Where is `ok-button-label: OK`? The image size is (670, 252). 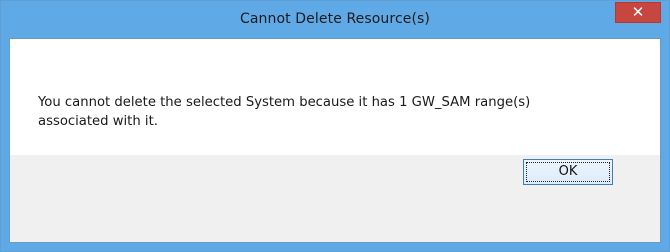
ok-button-label: OK is located at coordinates (568, 171).